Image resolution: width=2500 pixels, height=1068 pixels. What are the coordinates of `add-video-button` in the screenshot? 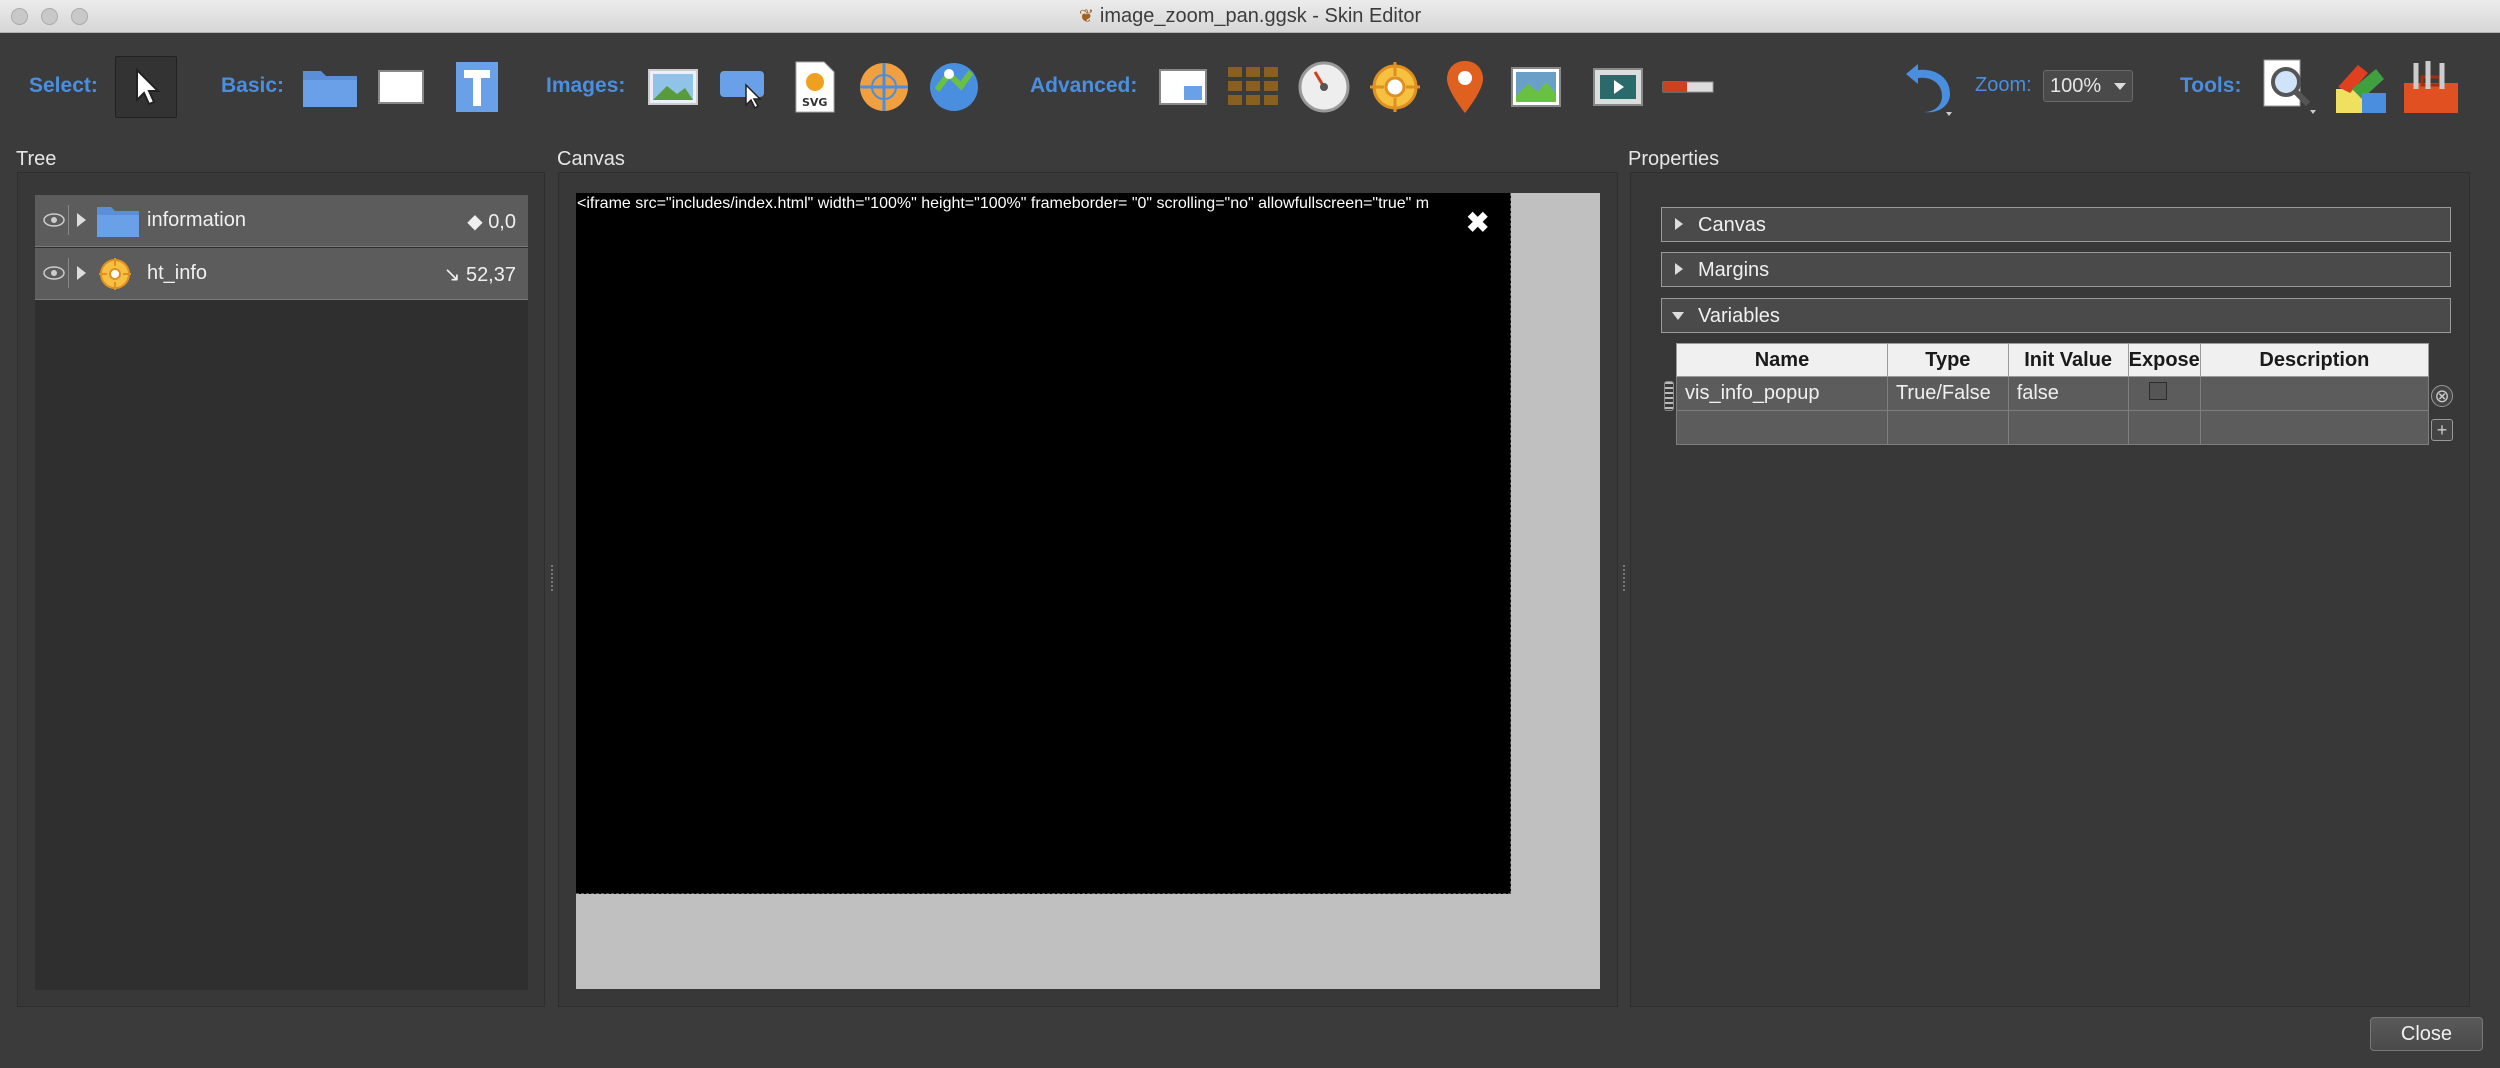 It's located at (1618, 87).